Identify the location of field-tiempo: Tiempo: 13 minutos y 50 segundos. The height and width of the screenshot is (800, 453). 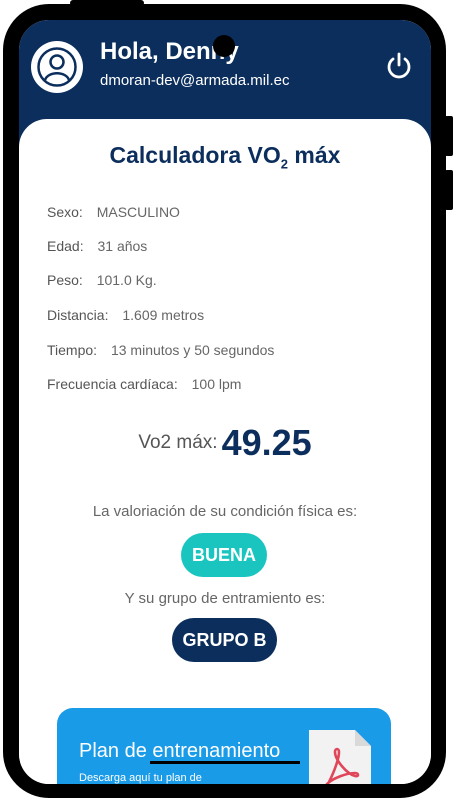
(160, 350).